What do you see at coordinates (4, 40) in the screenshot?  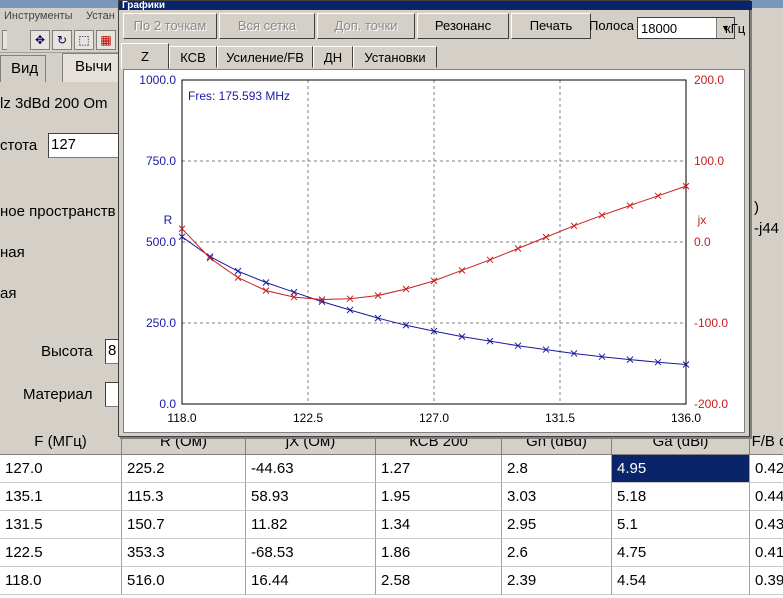 I see `toolbar-edge` at bounding box center [4, 40].